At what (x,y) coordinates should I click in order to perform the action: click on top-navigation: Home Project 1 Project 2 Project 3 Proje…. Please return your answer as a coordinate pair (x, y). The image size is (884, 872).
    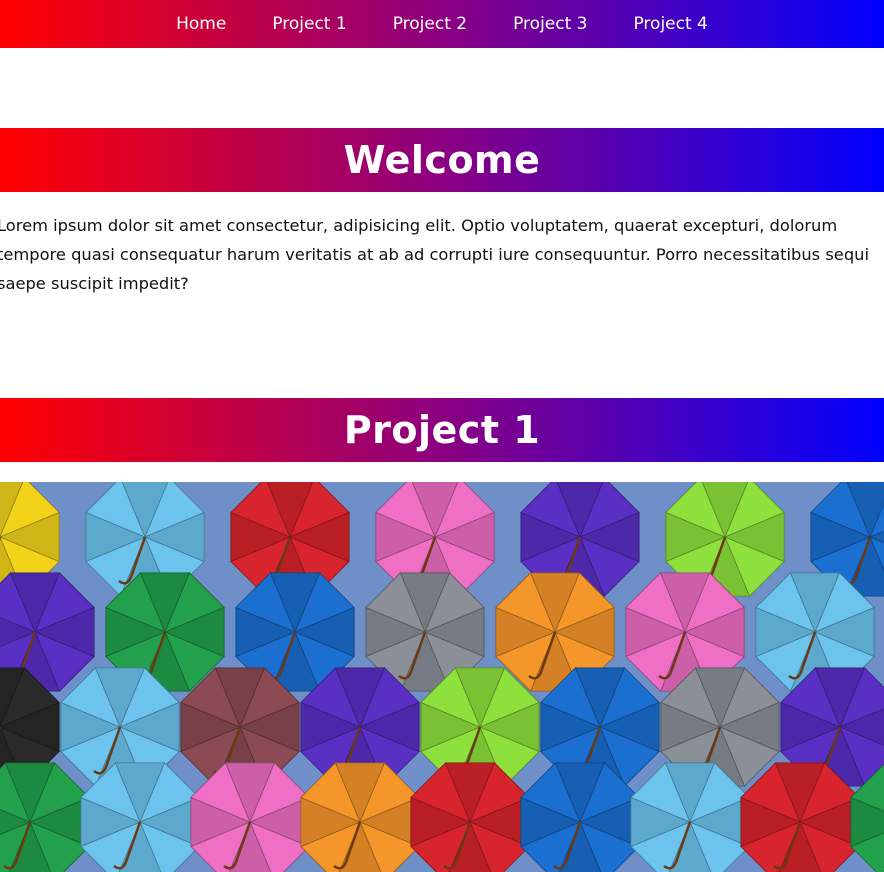
    Looking at the image, I should click on (442, 24).